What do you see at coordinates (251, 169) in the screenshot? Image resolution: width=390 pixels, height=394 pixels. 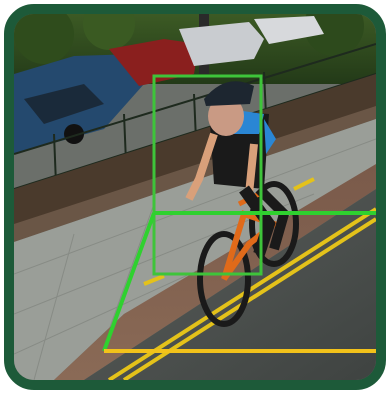 I see `cyclist-arm` at bounding box center [251, 169].